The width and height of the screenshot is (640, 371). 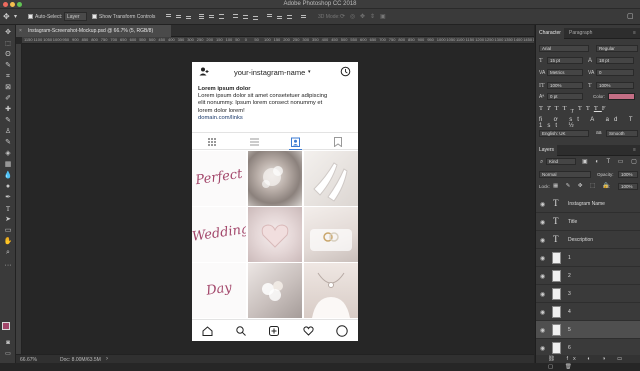 I want to click on blend-mode-select: Normal, so click(x=565, y=174).